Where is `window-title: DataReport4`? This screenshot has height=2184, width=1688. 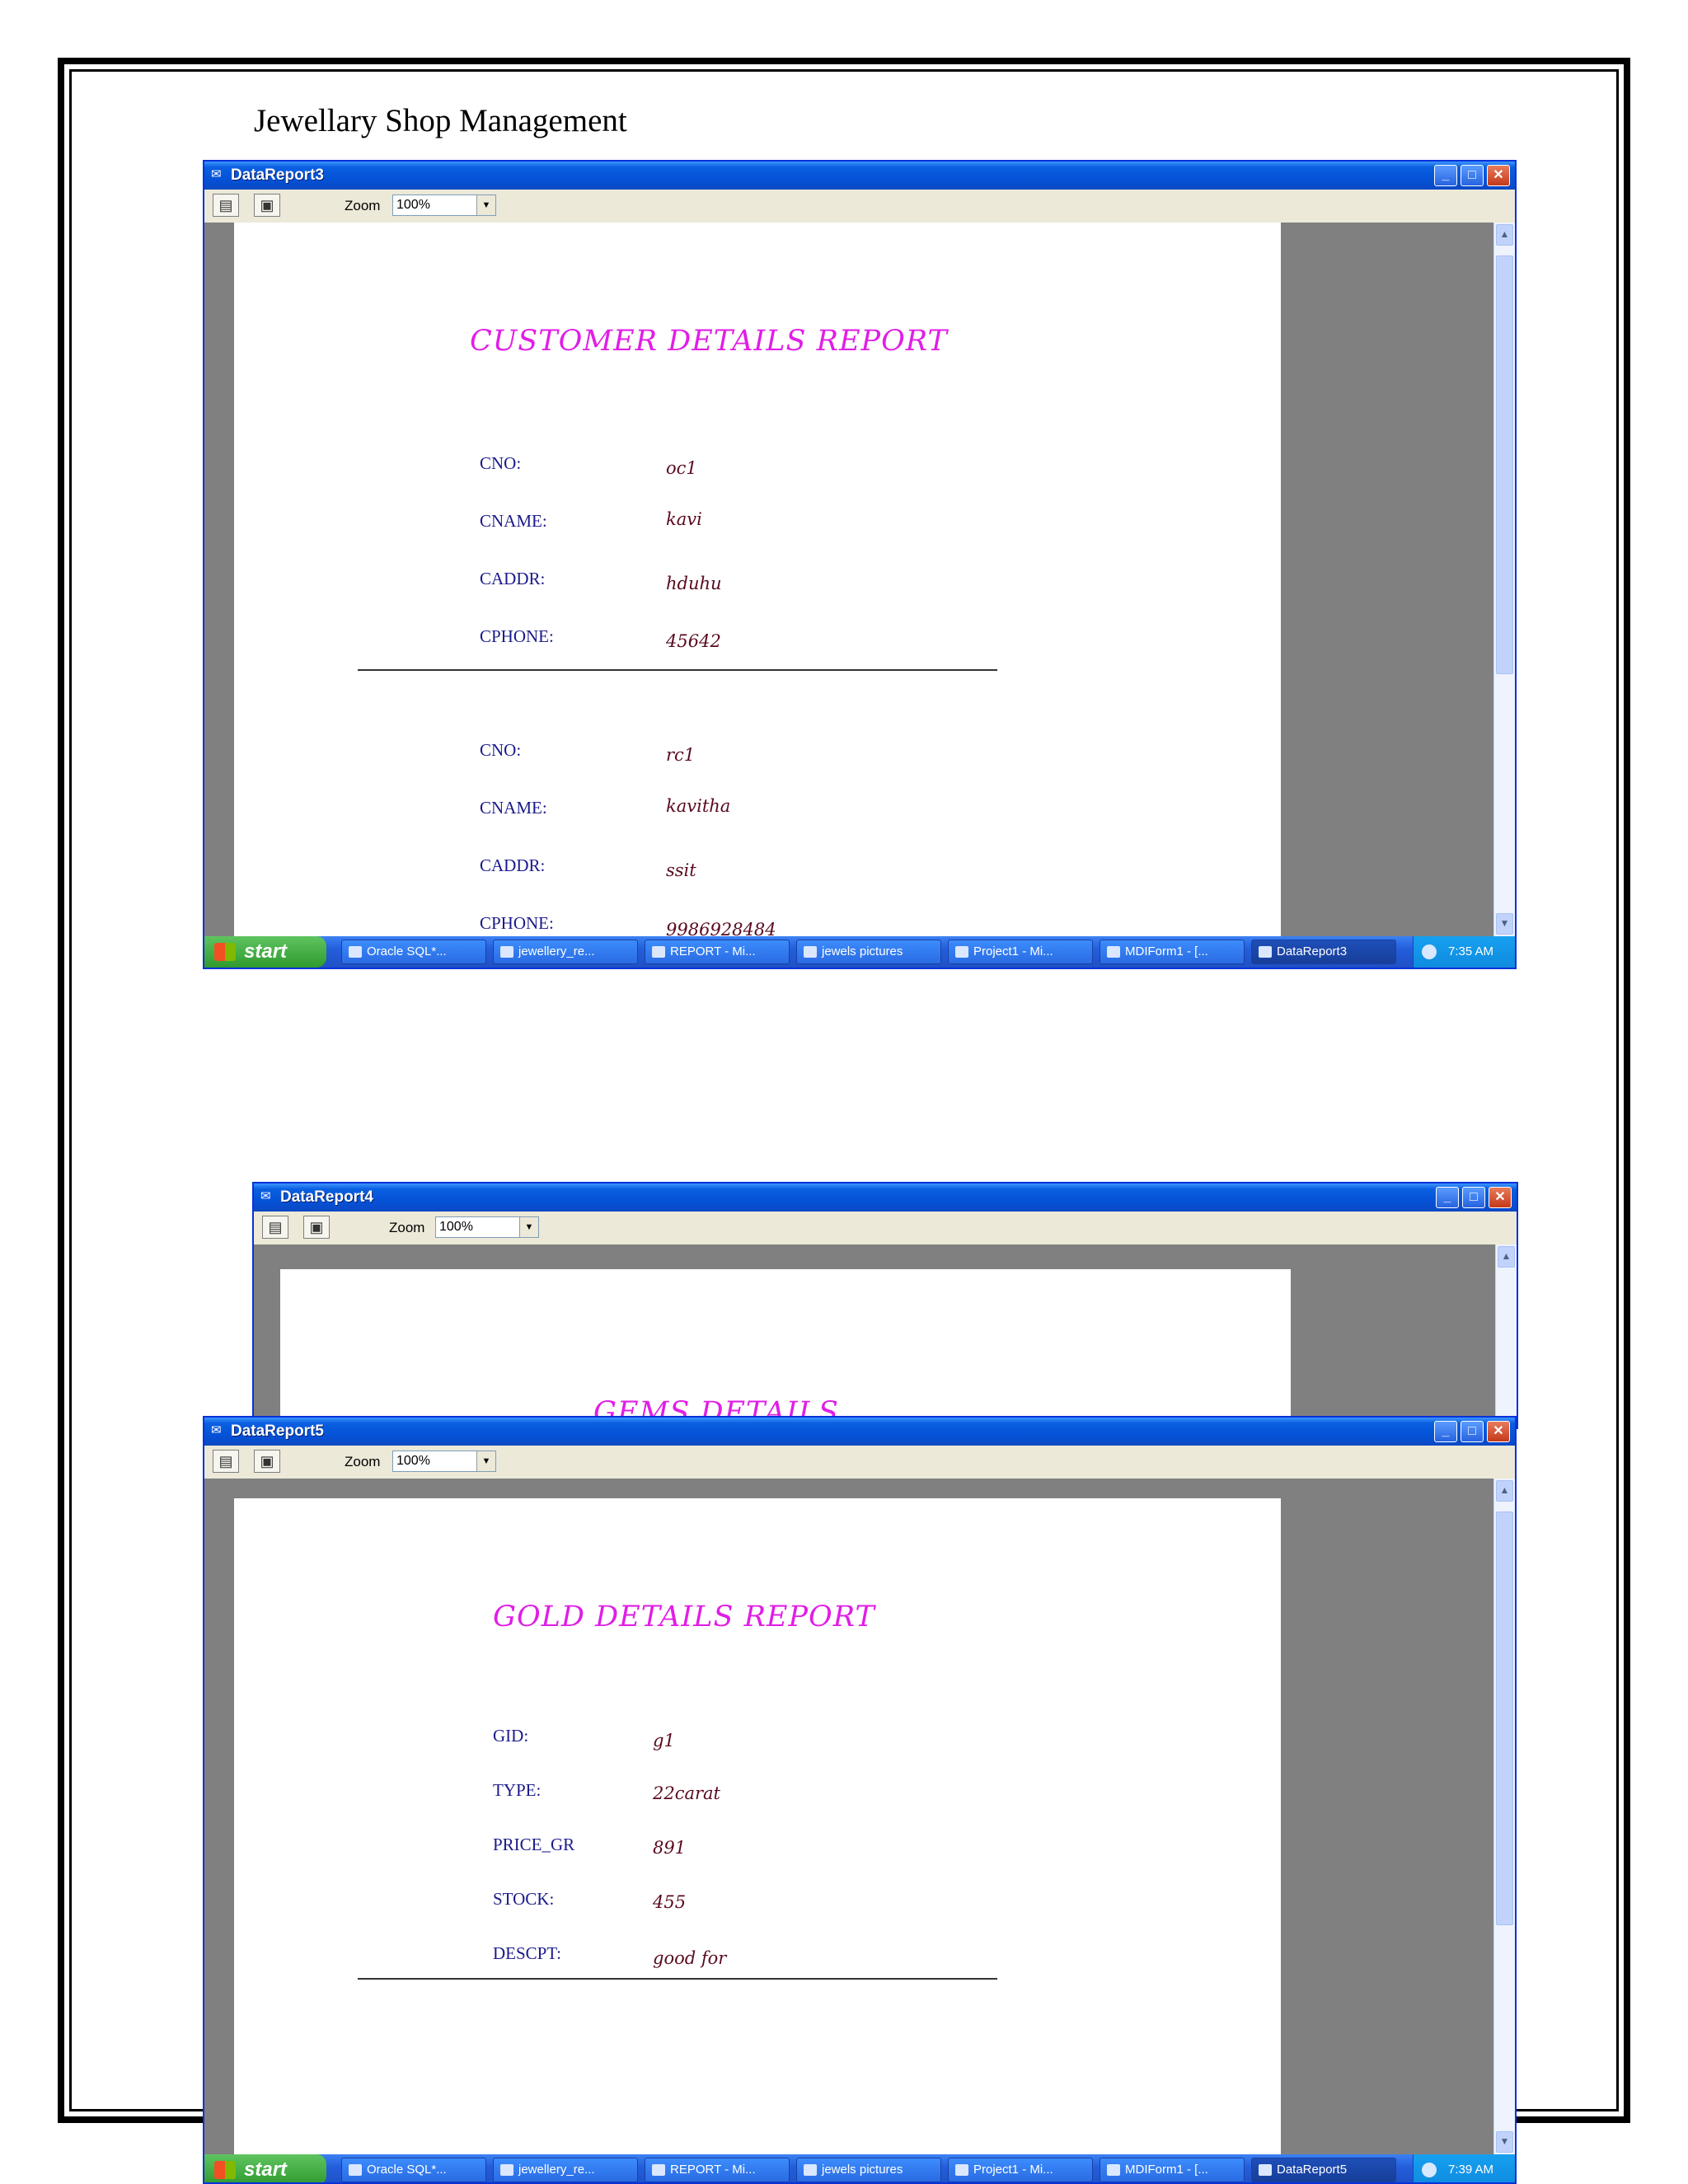 window-title: DataReport4 is located at coordinates (326, 1197).